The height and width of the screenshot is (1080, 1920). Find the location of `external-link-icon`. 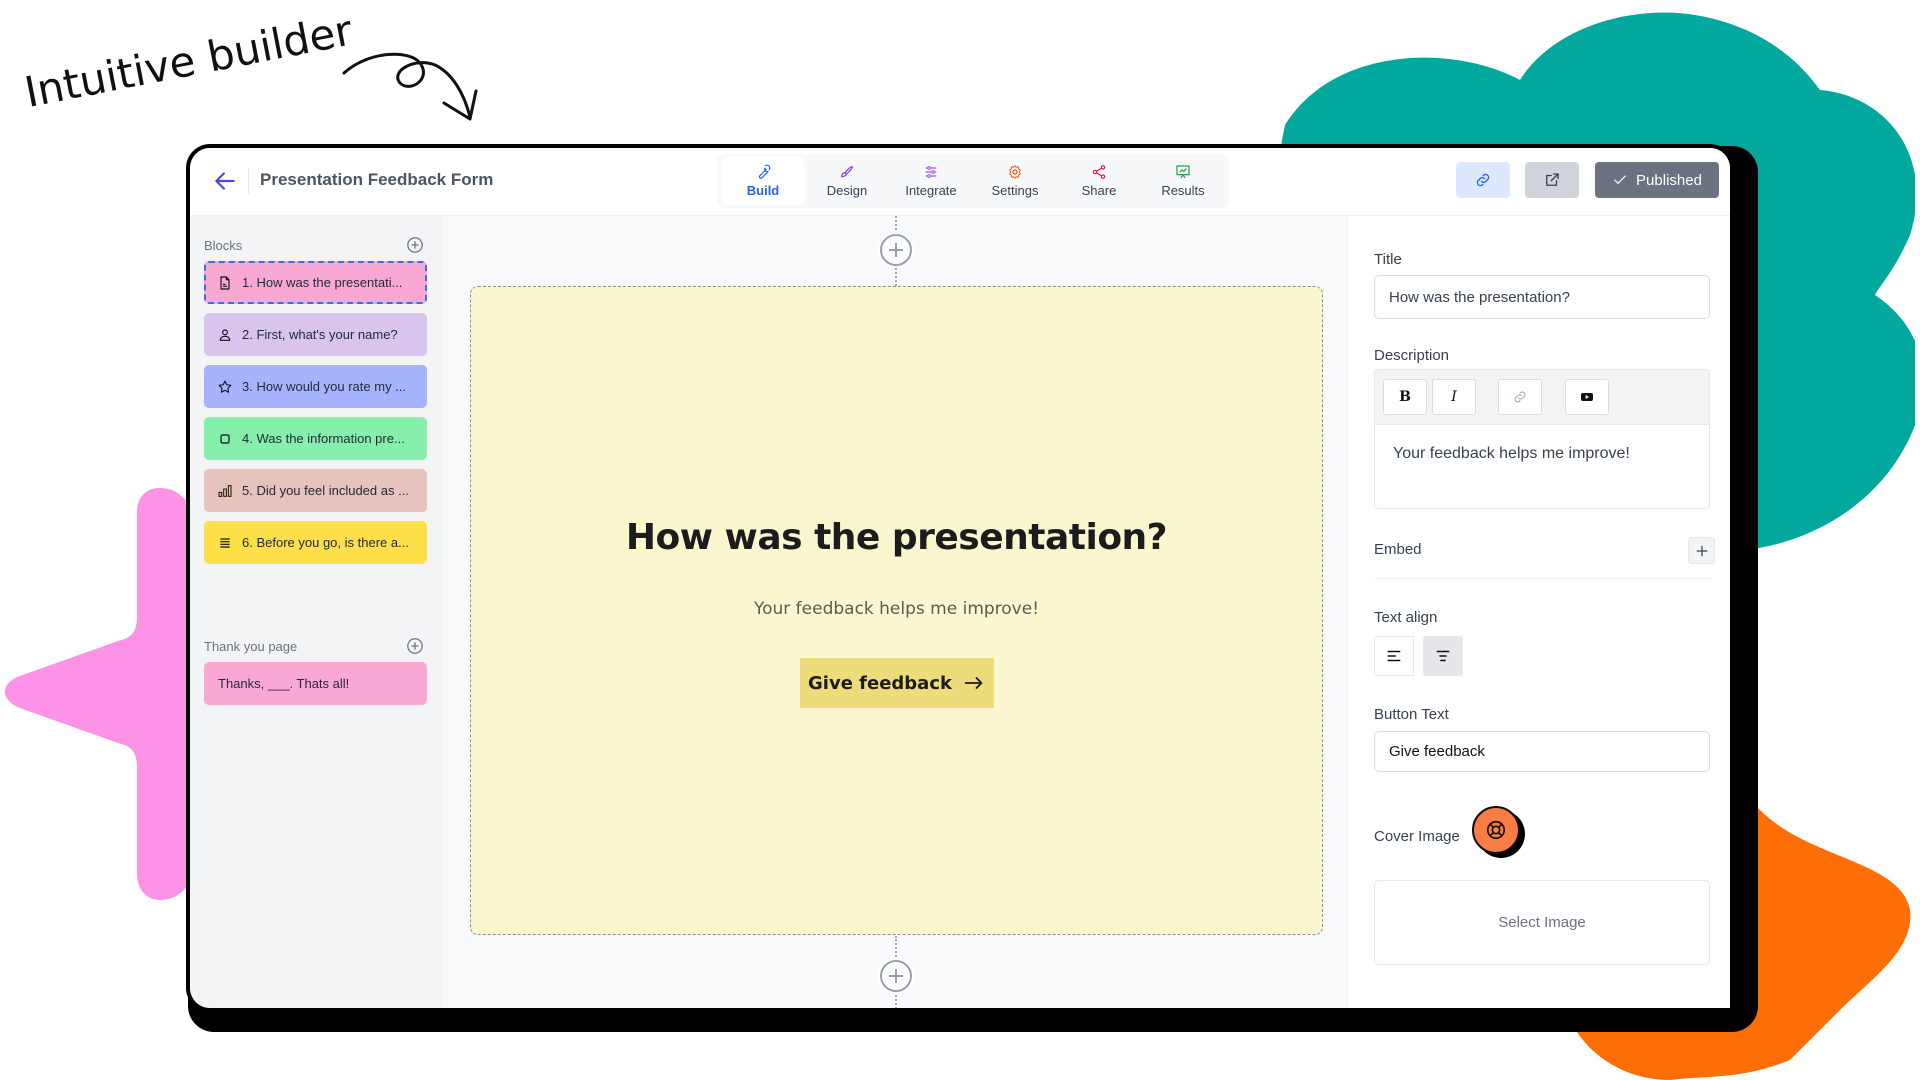

external-link-icon is located at coordinates (1552, 179).